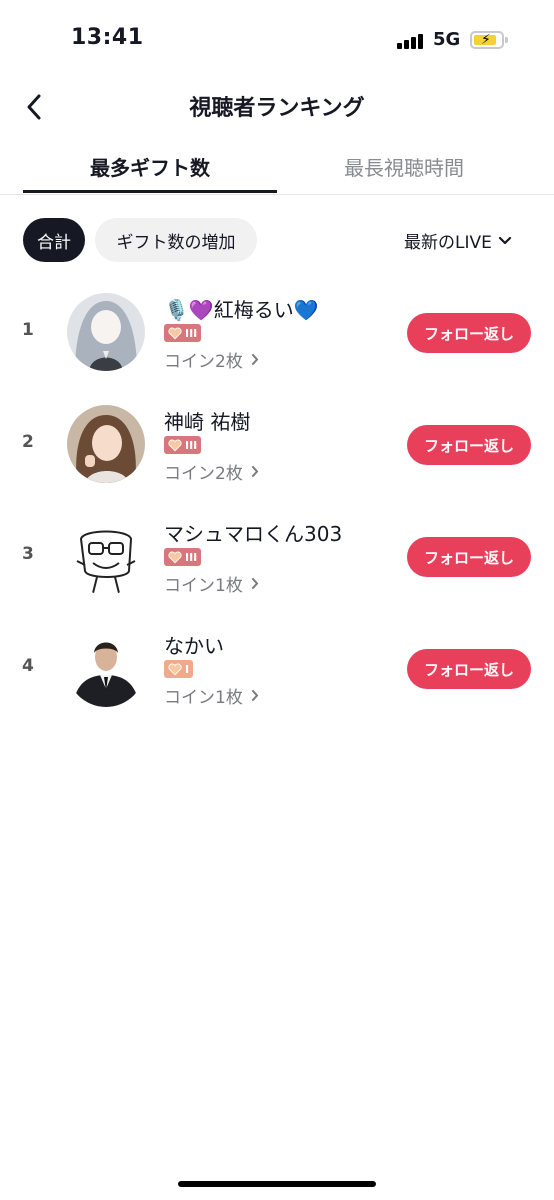 The height and width of the screenshot is (1200, 554). Describe the element at coordinates (277, 668) in the screenshot. I see `viewer-row: 4 なかい I コイン1枚 フォロー返し` at that location.